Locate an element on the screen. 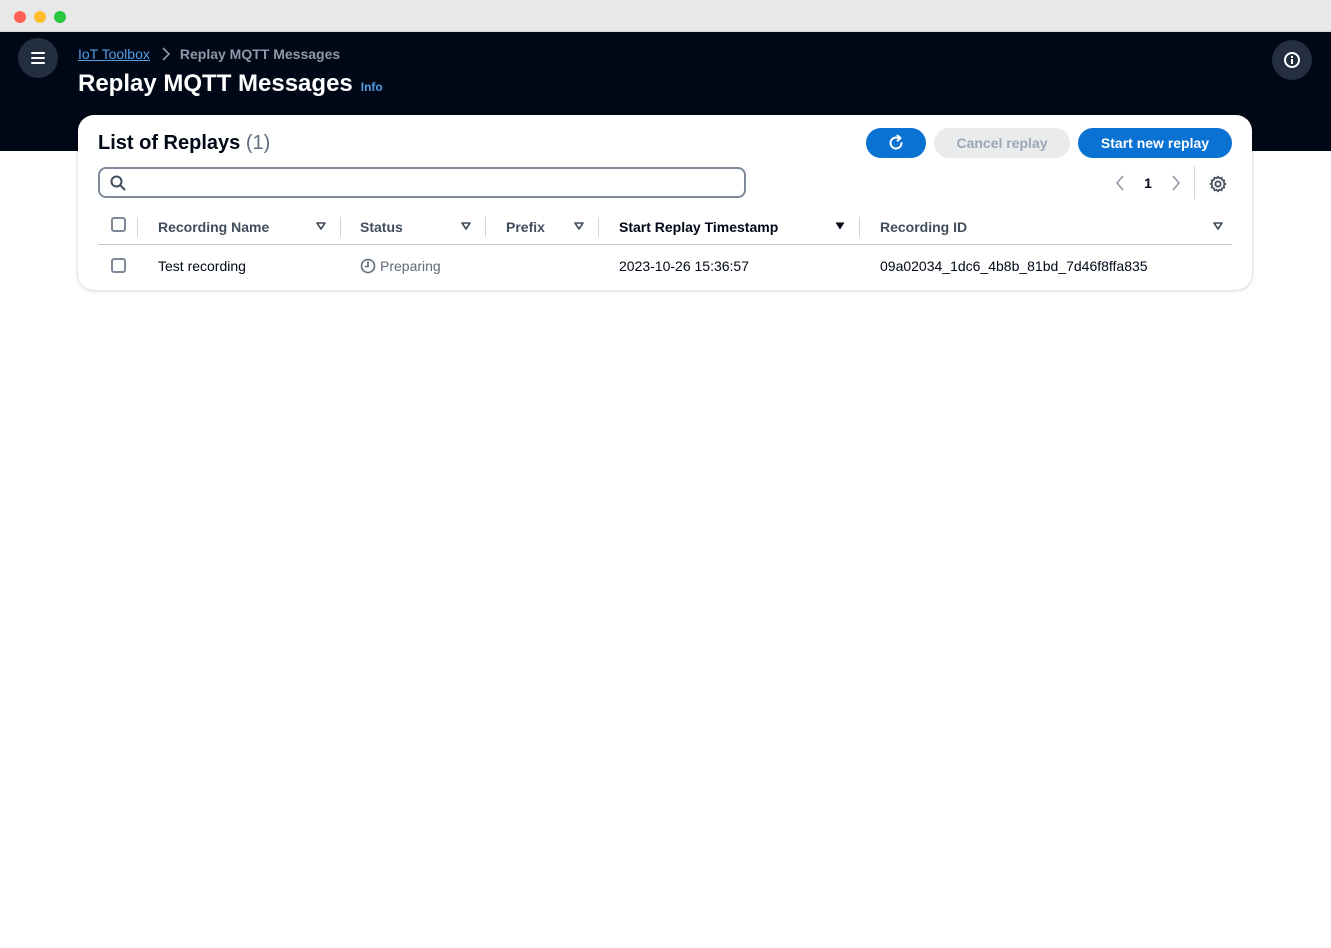 Image resolution: width=1331 pixels, height=948 pixels. info-link: Info is located at coordinates (372, 87).